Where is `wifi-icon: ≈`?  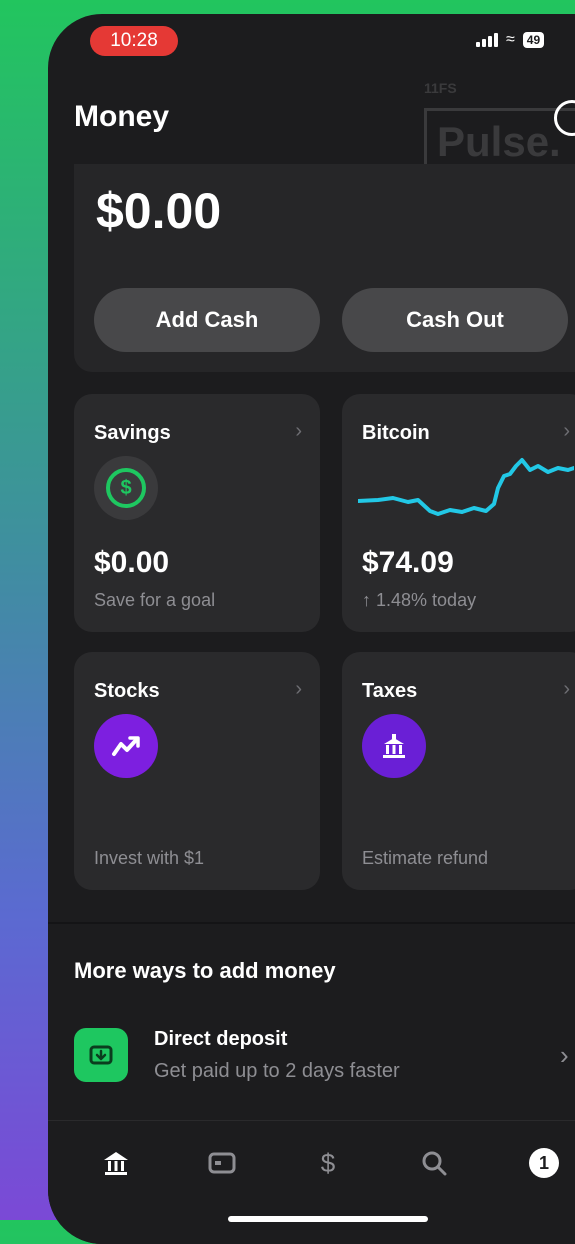 wifi-icon: ≈ is located at coordinates (510, 39).